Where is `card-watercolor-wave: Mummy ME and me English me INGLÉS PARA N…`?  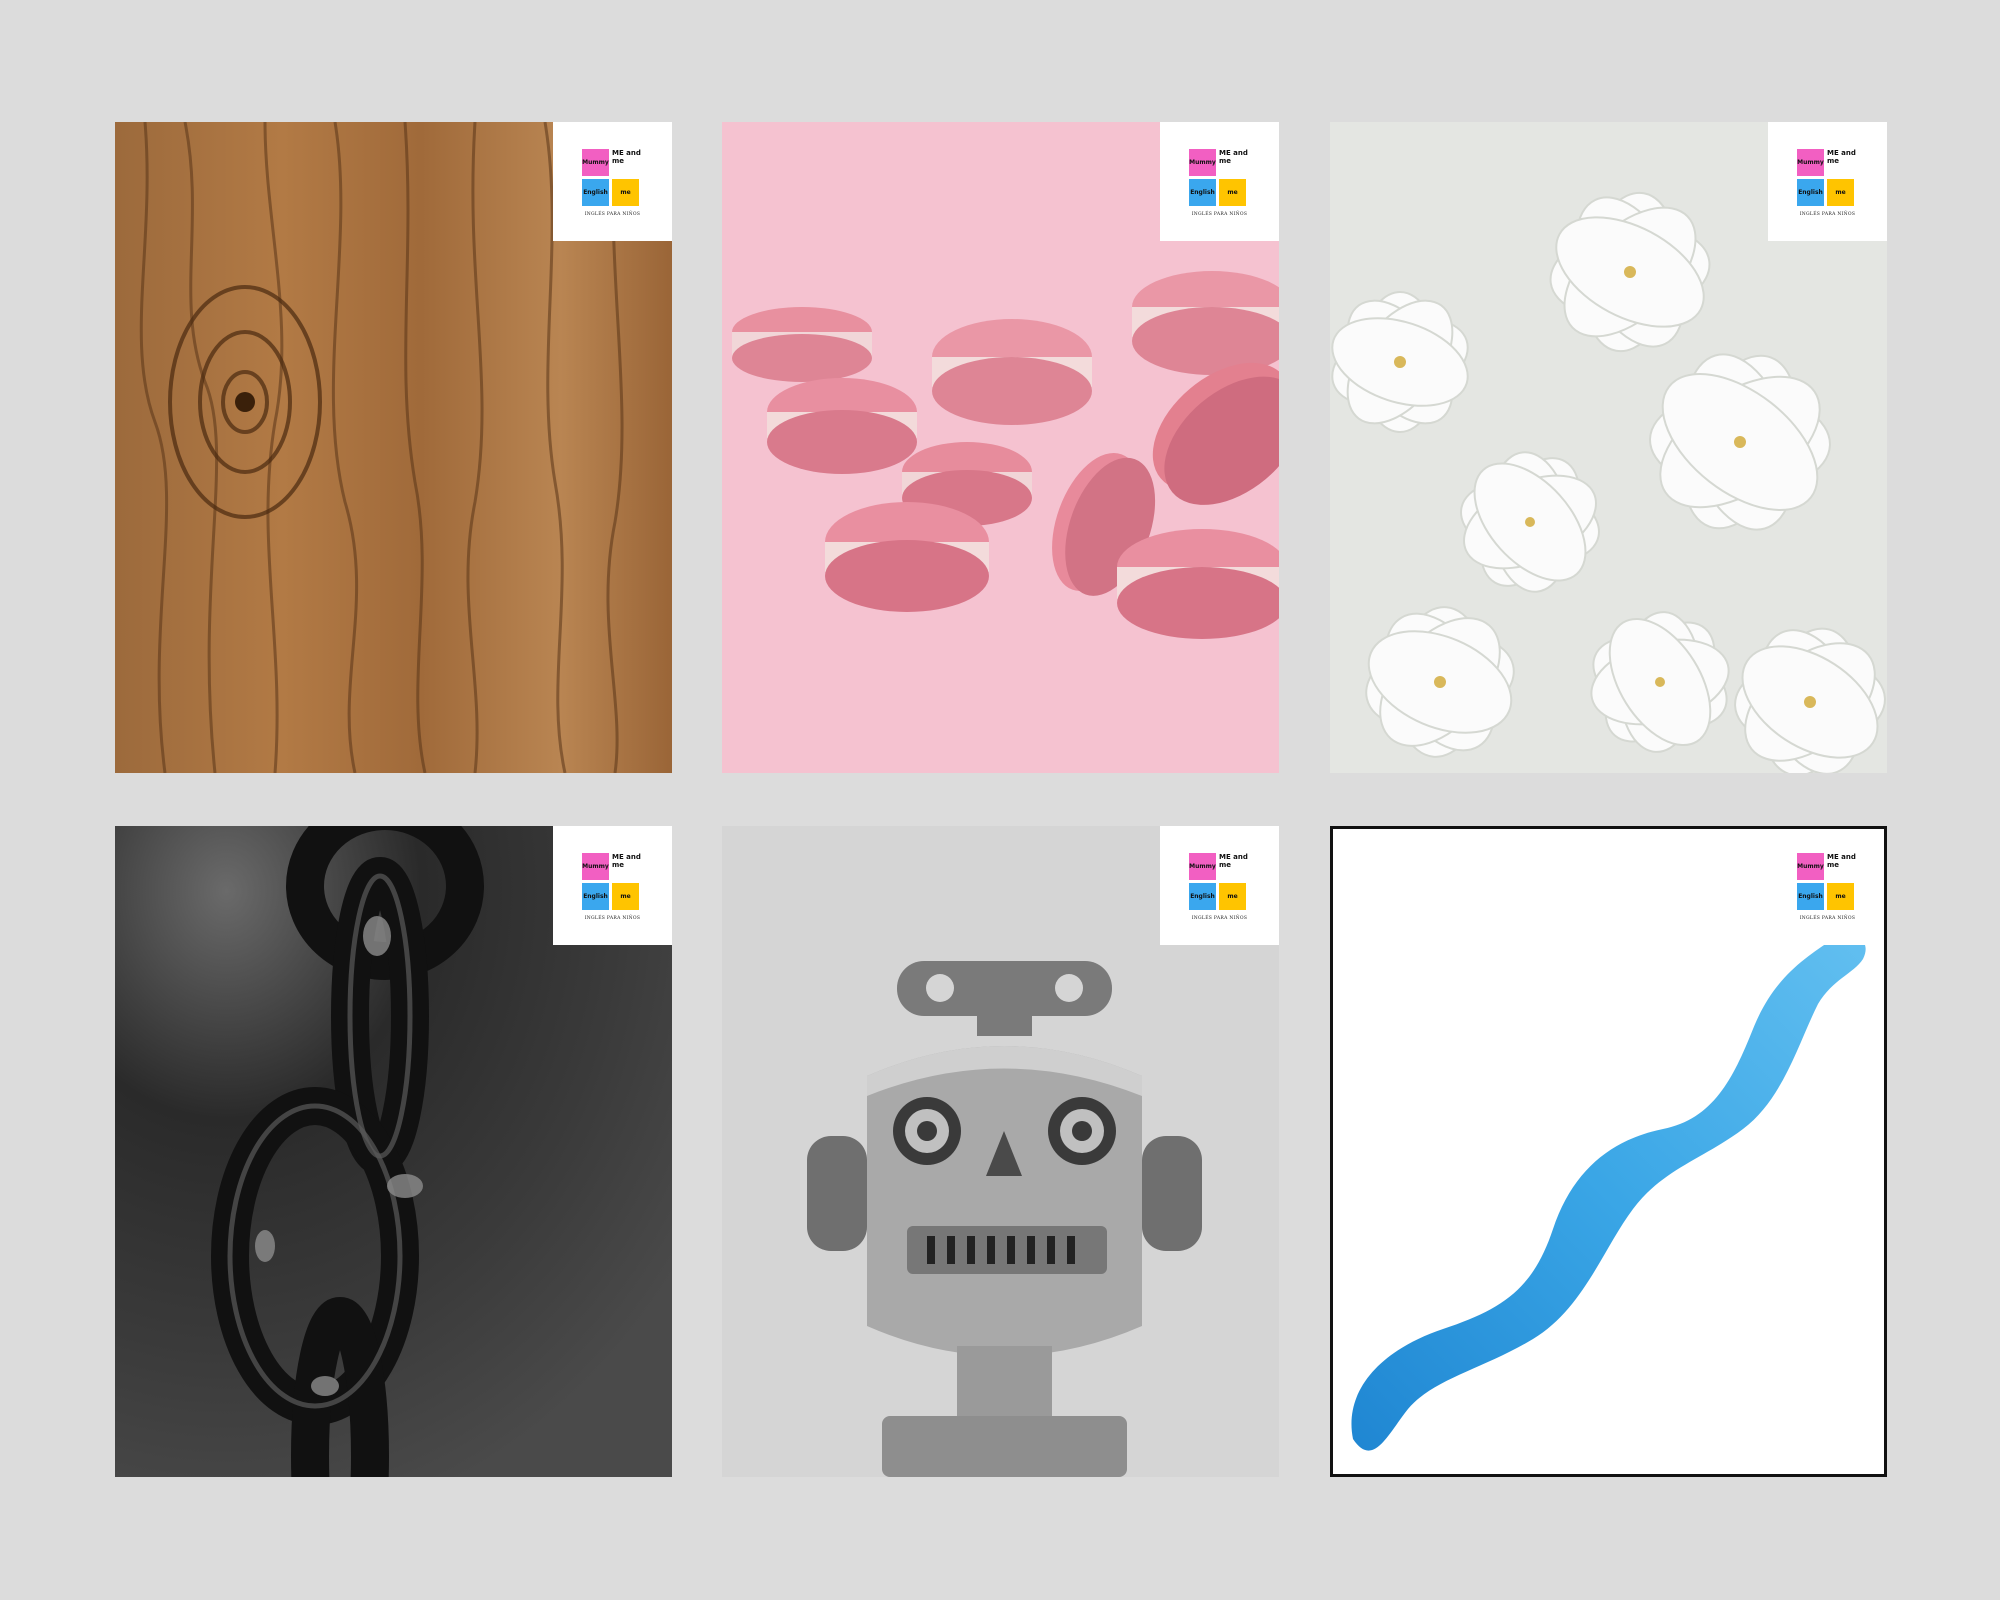 card-watercolor-wave: Mummy ME and me English me INGLÉS PARA N… is located at coordinates (1608, 1151).